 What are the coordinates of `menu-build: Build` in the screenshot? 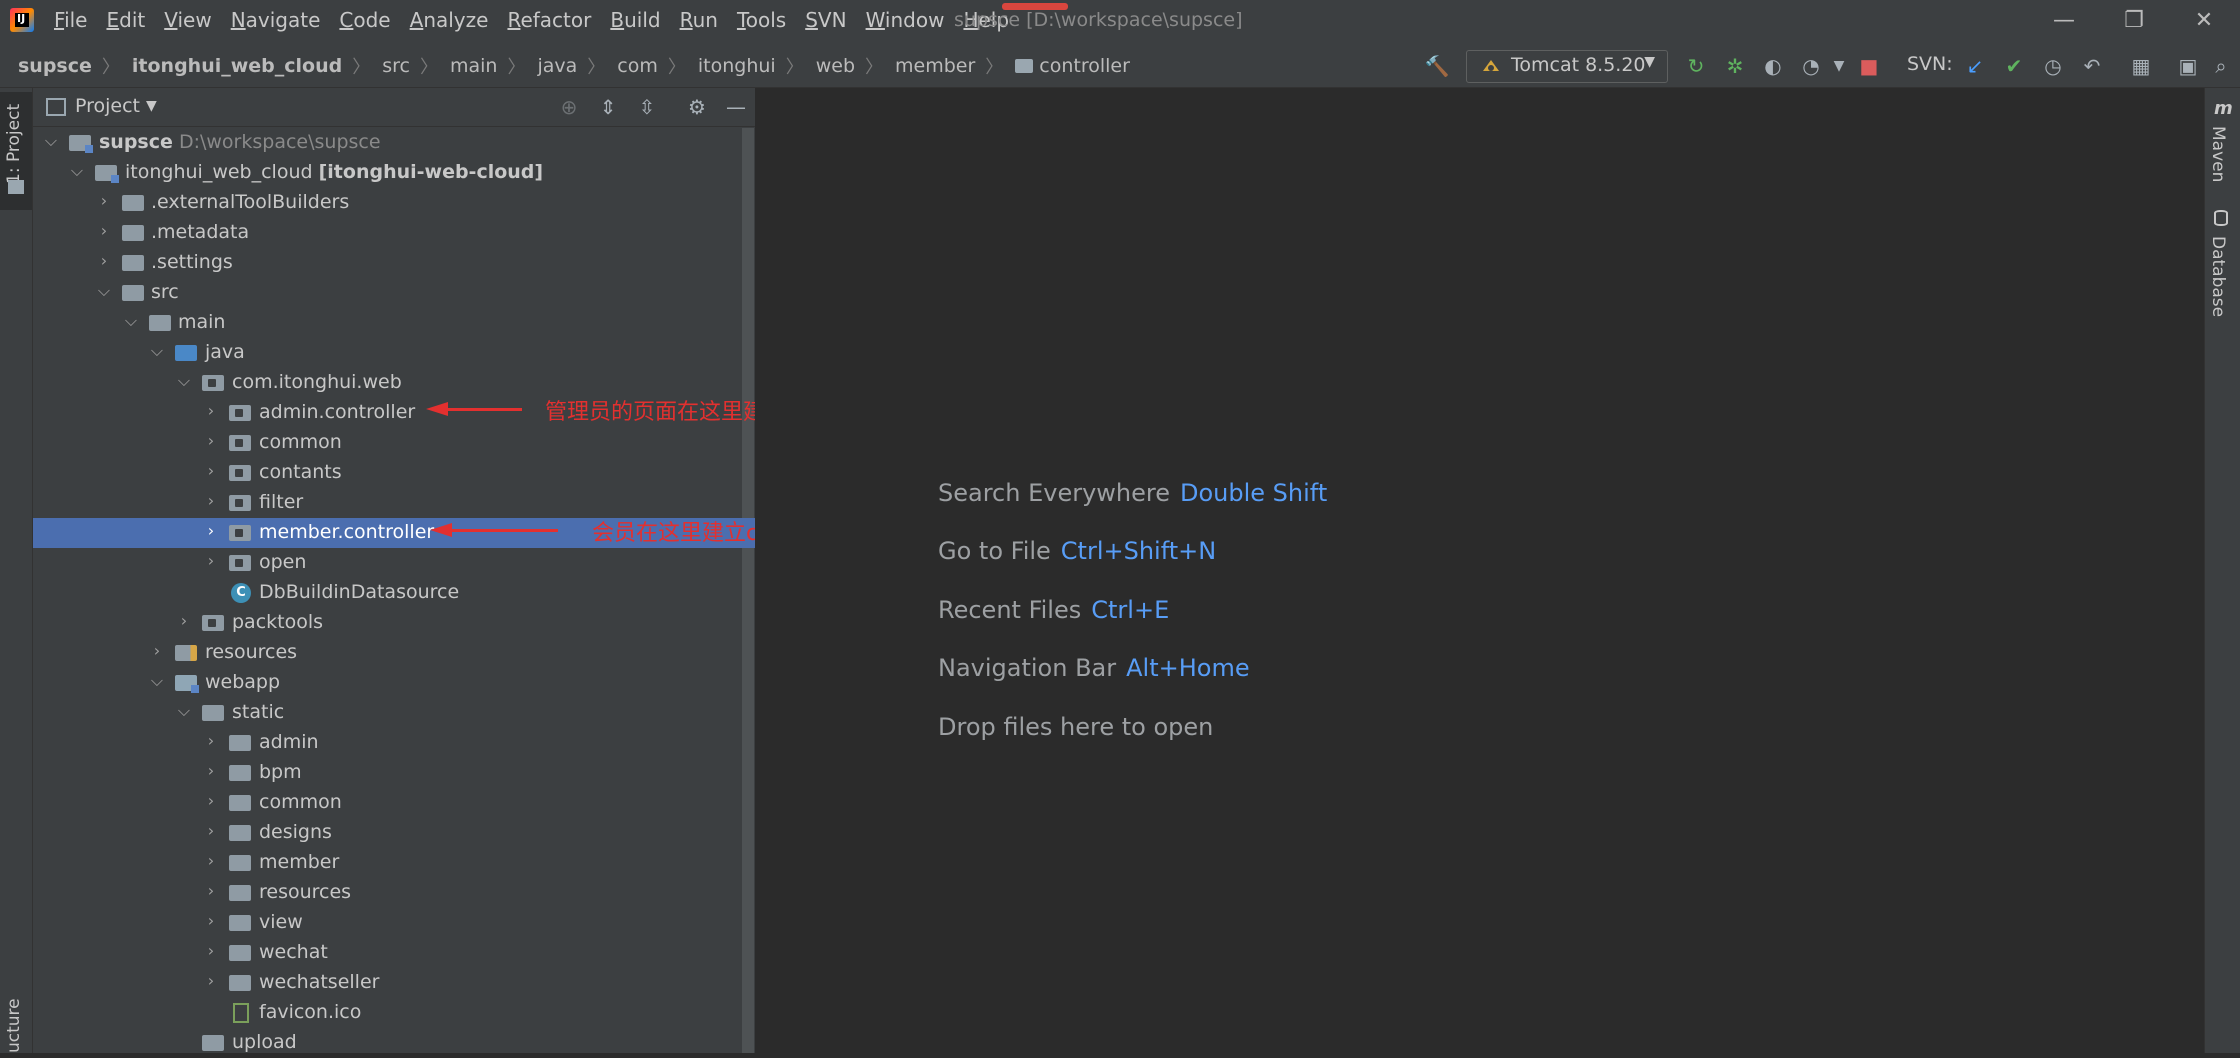 It's located at (635, 20).